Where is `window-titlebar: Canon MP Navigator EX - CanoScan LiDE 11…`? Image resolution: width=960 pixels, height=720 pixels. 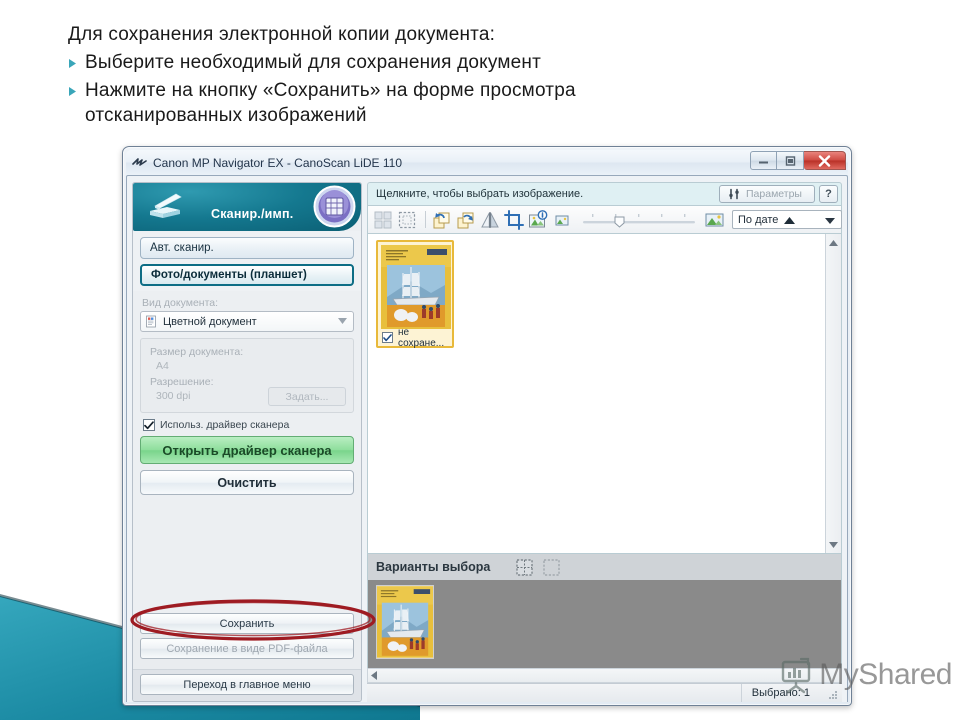 window-titlebar: Canon MP Navigator EX - CanoScan LiDE 11… is located at coordinates (487, 162).